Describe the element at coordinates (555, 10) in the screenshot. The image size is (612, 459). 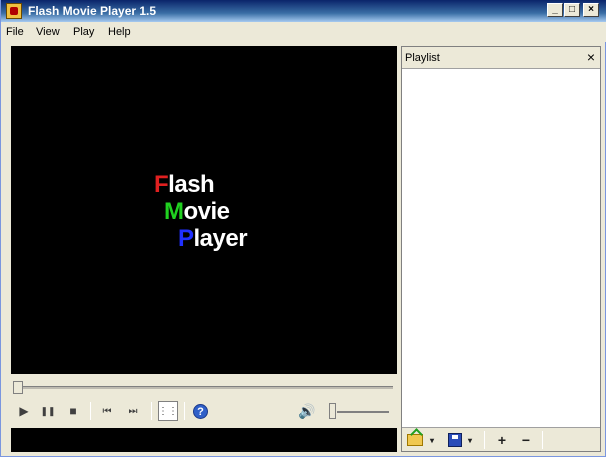
I see `minimize-button: _` at that location.